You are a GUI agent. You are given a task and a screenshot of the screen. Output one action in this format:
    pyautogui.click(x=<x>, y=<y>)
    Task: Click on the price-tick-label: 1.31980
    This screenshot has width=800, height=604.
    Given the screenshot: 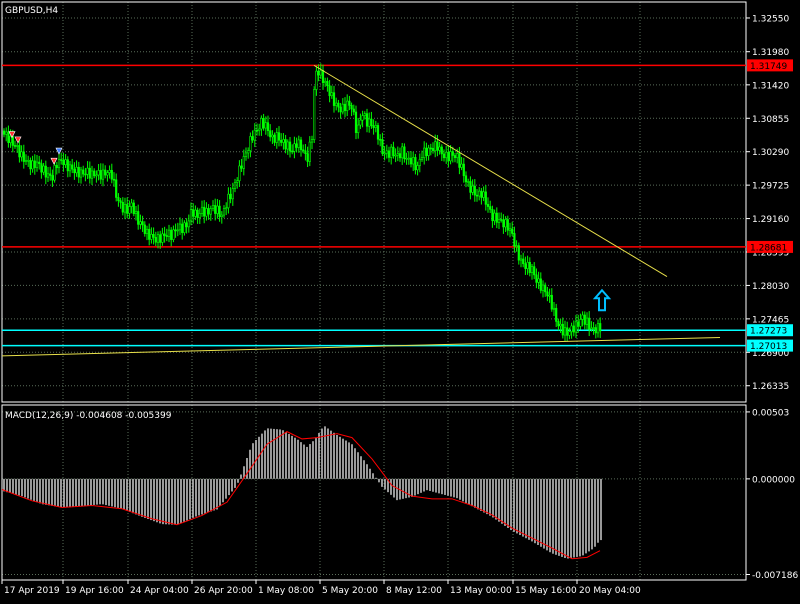 What is the action you would take?
    pyautogui.click(x=770, y=53)
    